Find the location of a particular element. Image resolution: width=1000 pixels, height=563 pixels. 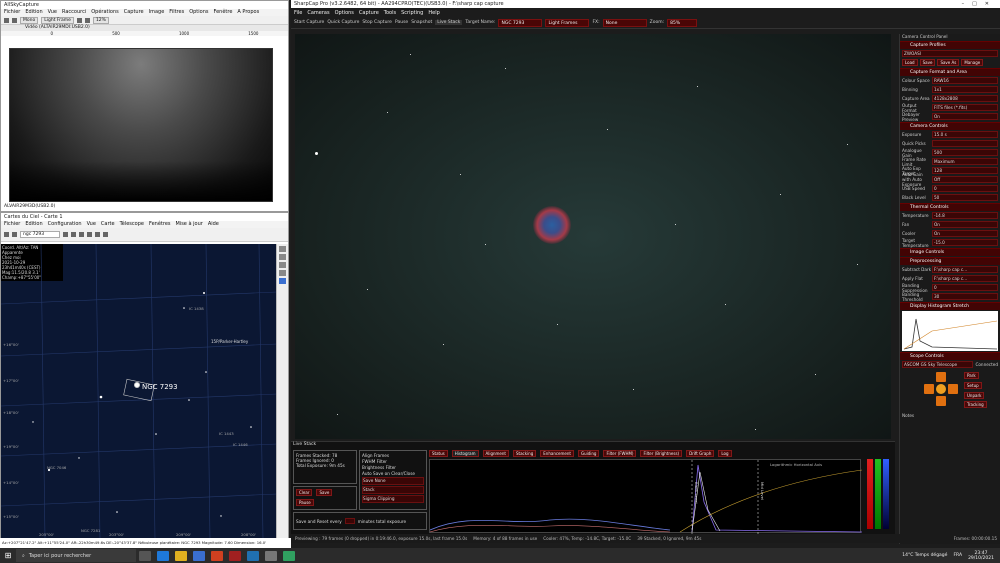

grid-icon is located at coordinates (87, 20).